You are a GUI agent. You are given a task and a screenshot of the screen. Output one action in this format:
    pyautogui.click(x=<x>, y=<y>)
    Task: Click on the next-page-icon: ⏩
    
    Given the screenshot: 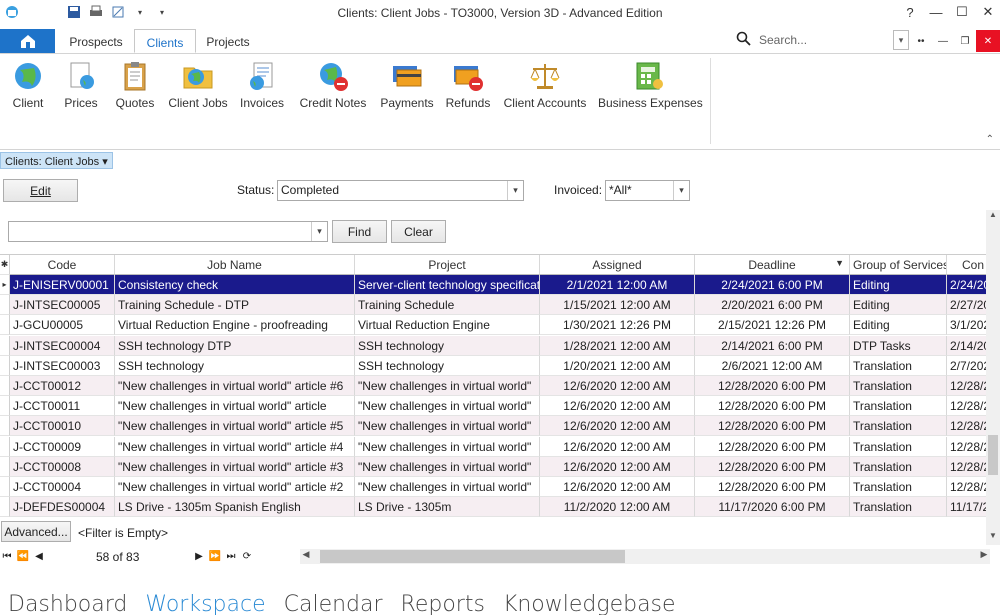 What is the action you would take?
    pyautogui.click(x=215, y=556)
    